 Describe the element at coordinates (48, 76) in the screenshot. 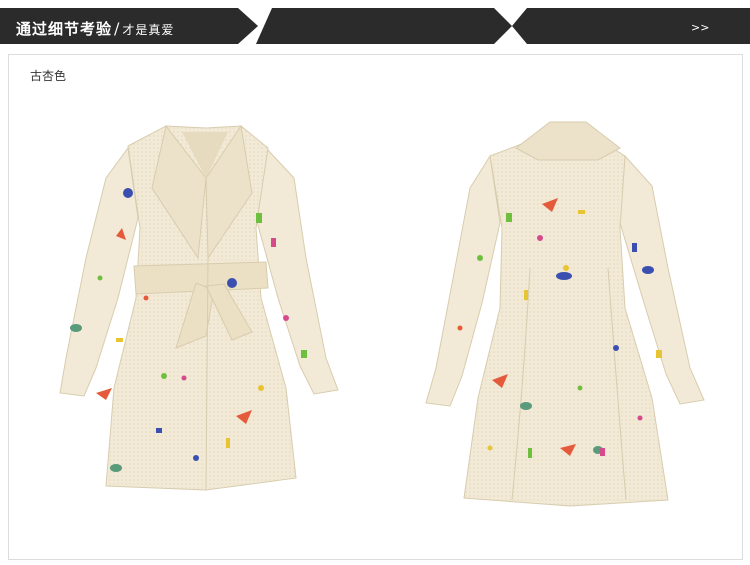

I see `color-label: 古杏色` at that location.